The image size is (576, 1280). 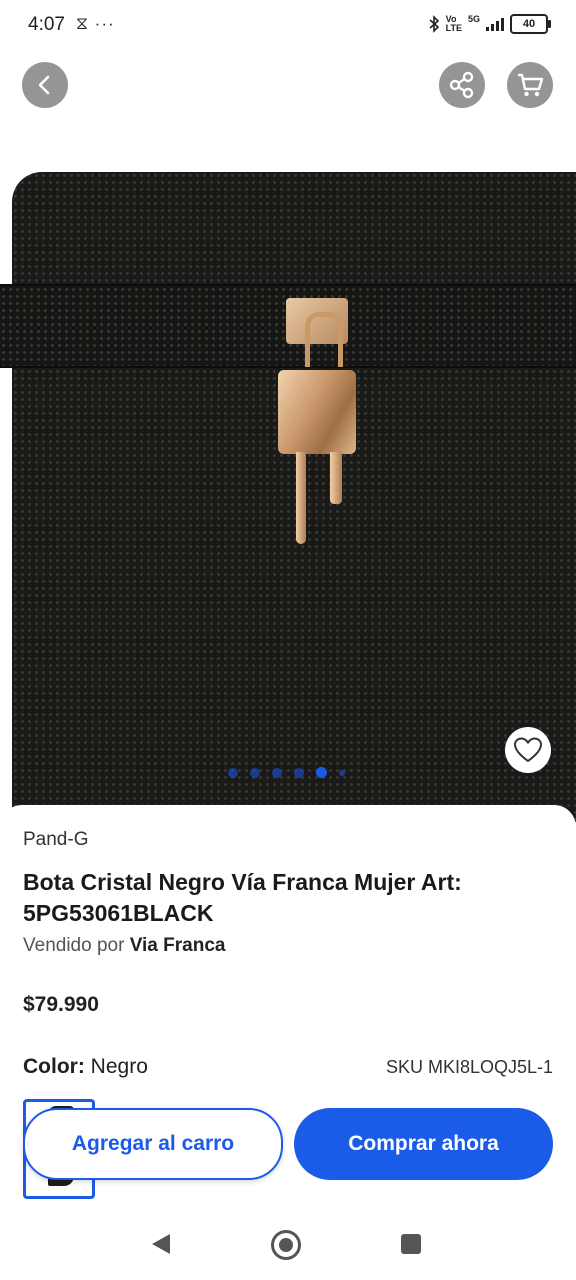 I want to click on status-bar: 4:07 ⧖ ··· Vo LTE 5G 40, so click(x=288, y=26).